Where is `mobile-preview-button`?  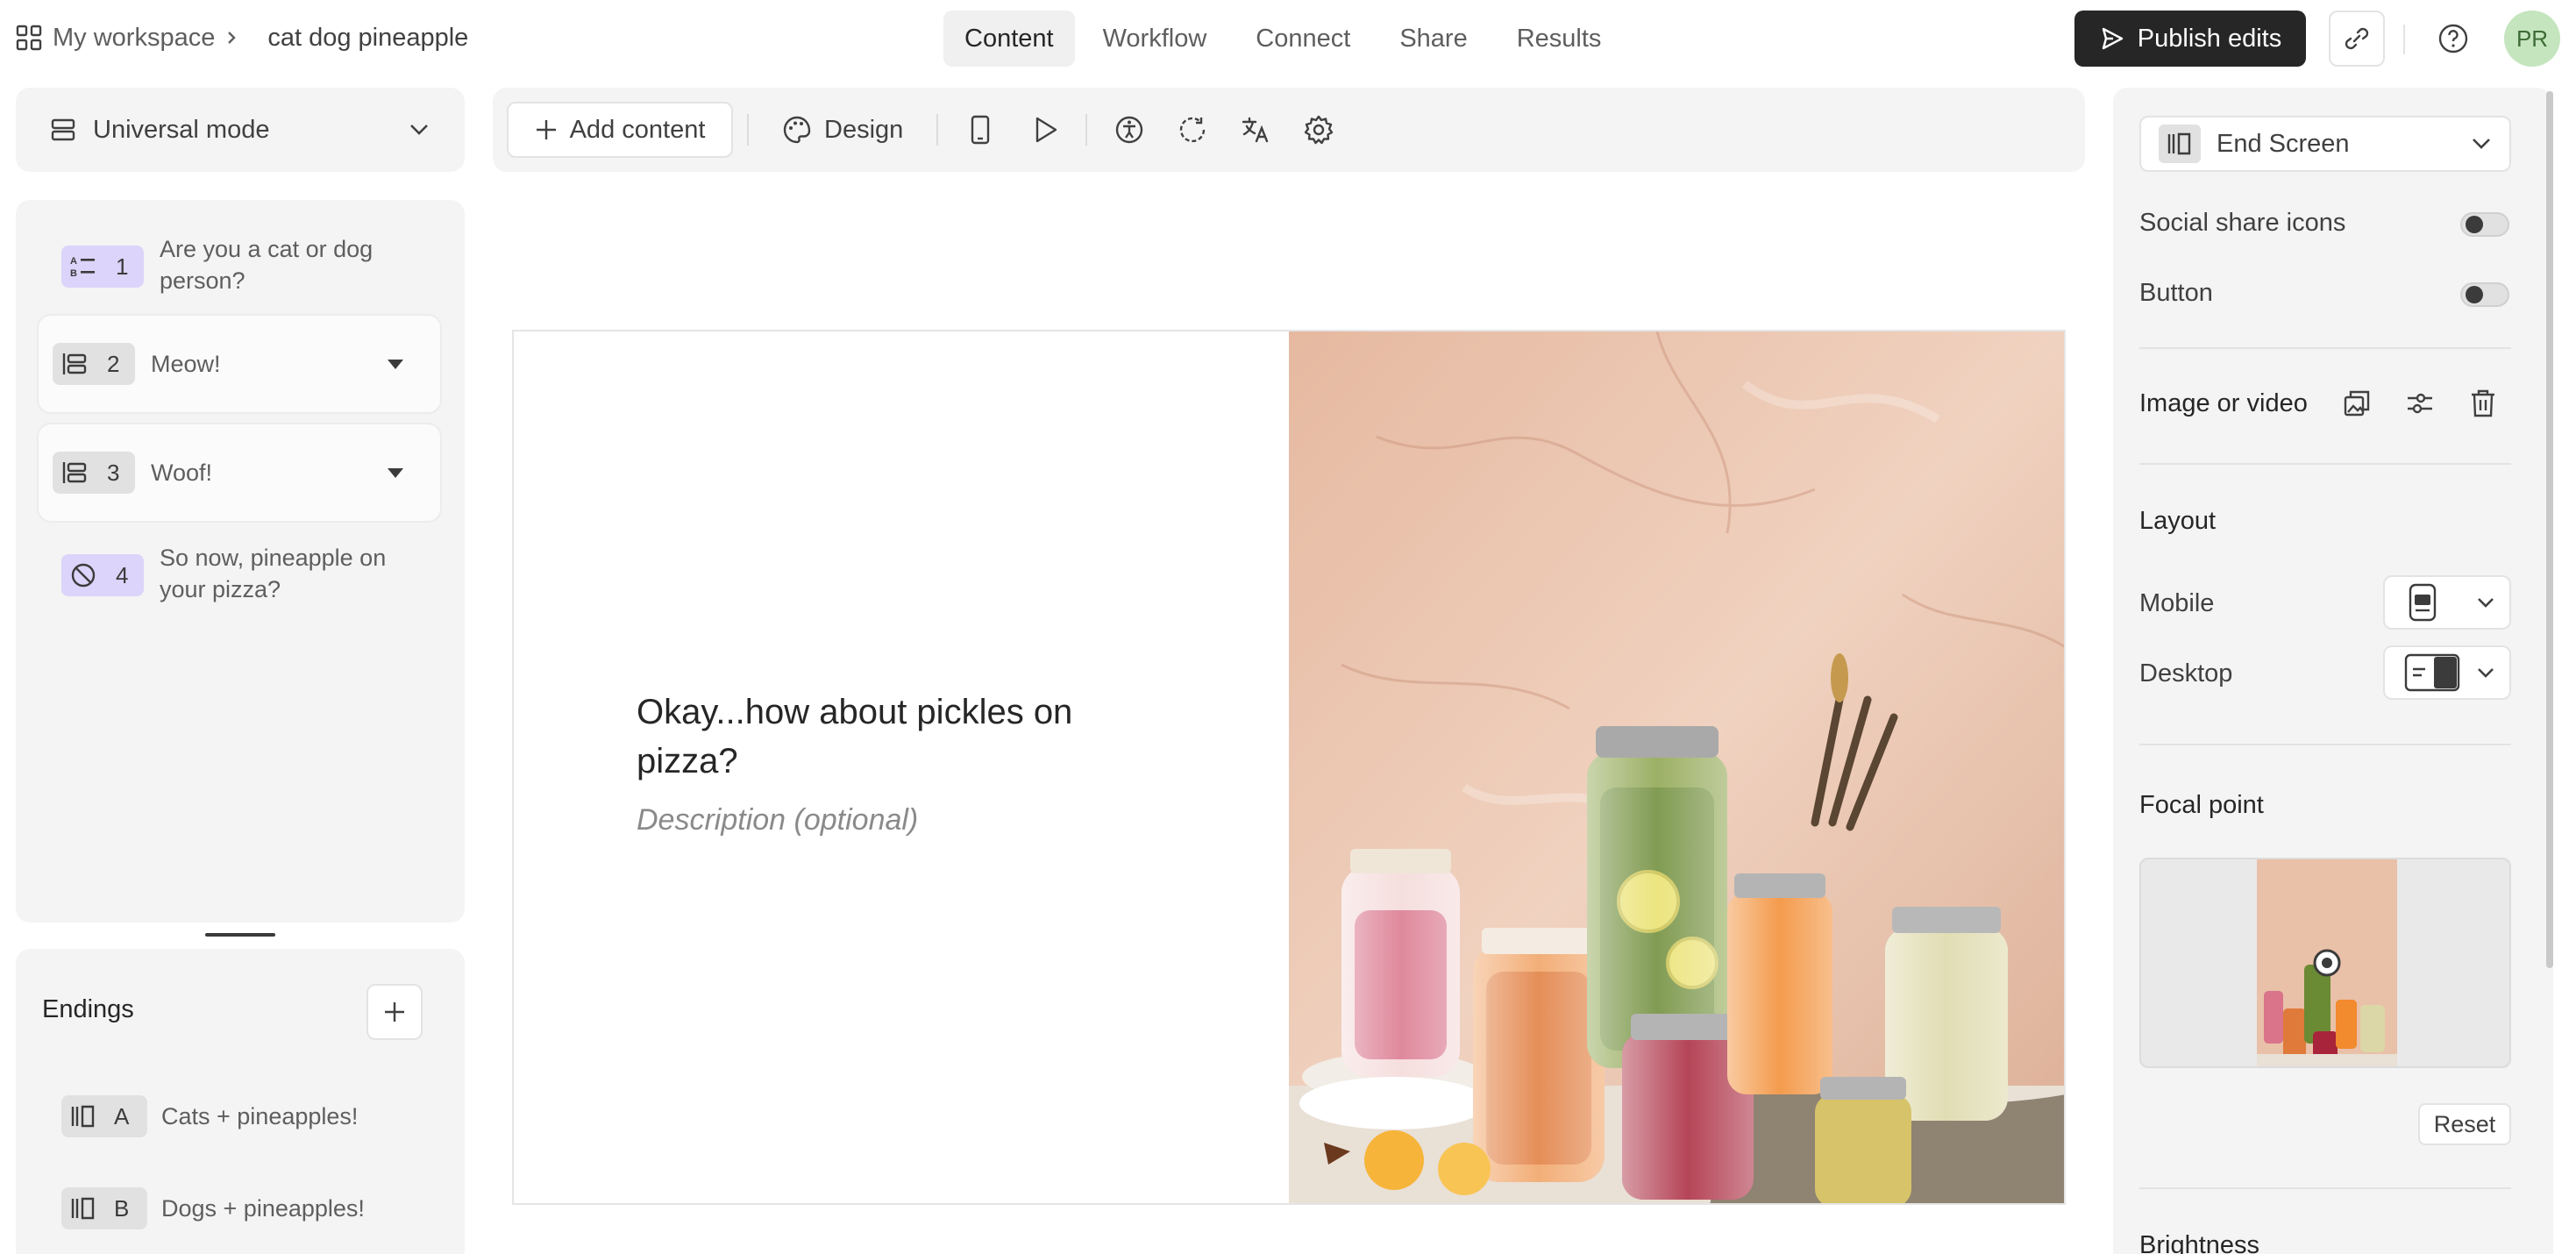
mobile-preview-button is located at coordinates (980, 129).